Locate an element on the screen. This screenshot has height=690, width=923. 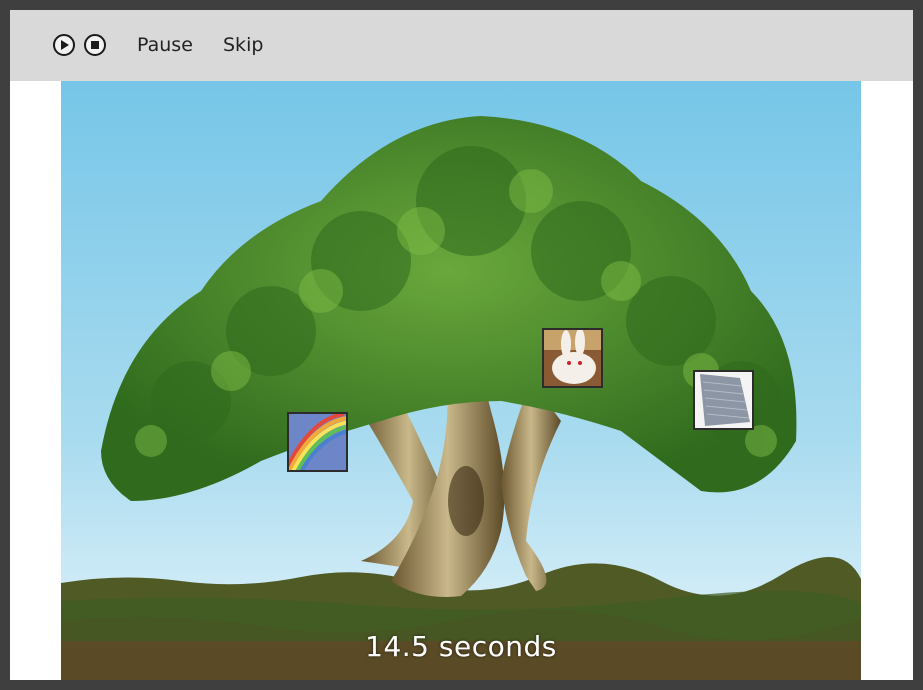
rainbow-icon is located at coordinates (317, 442).